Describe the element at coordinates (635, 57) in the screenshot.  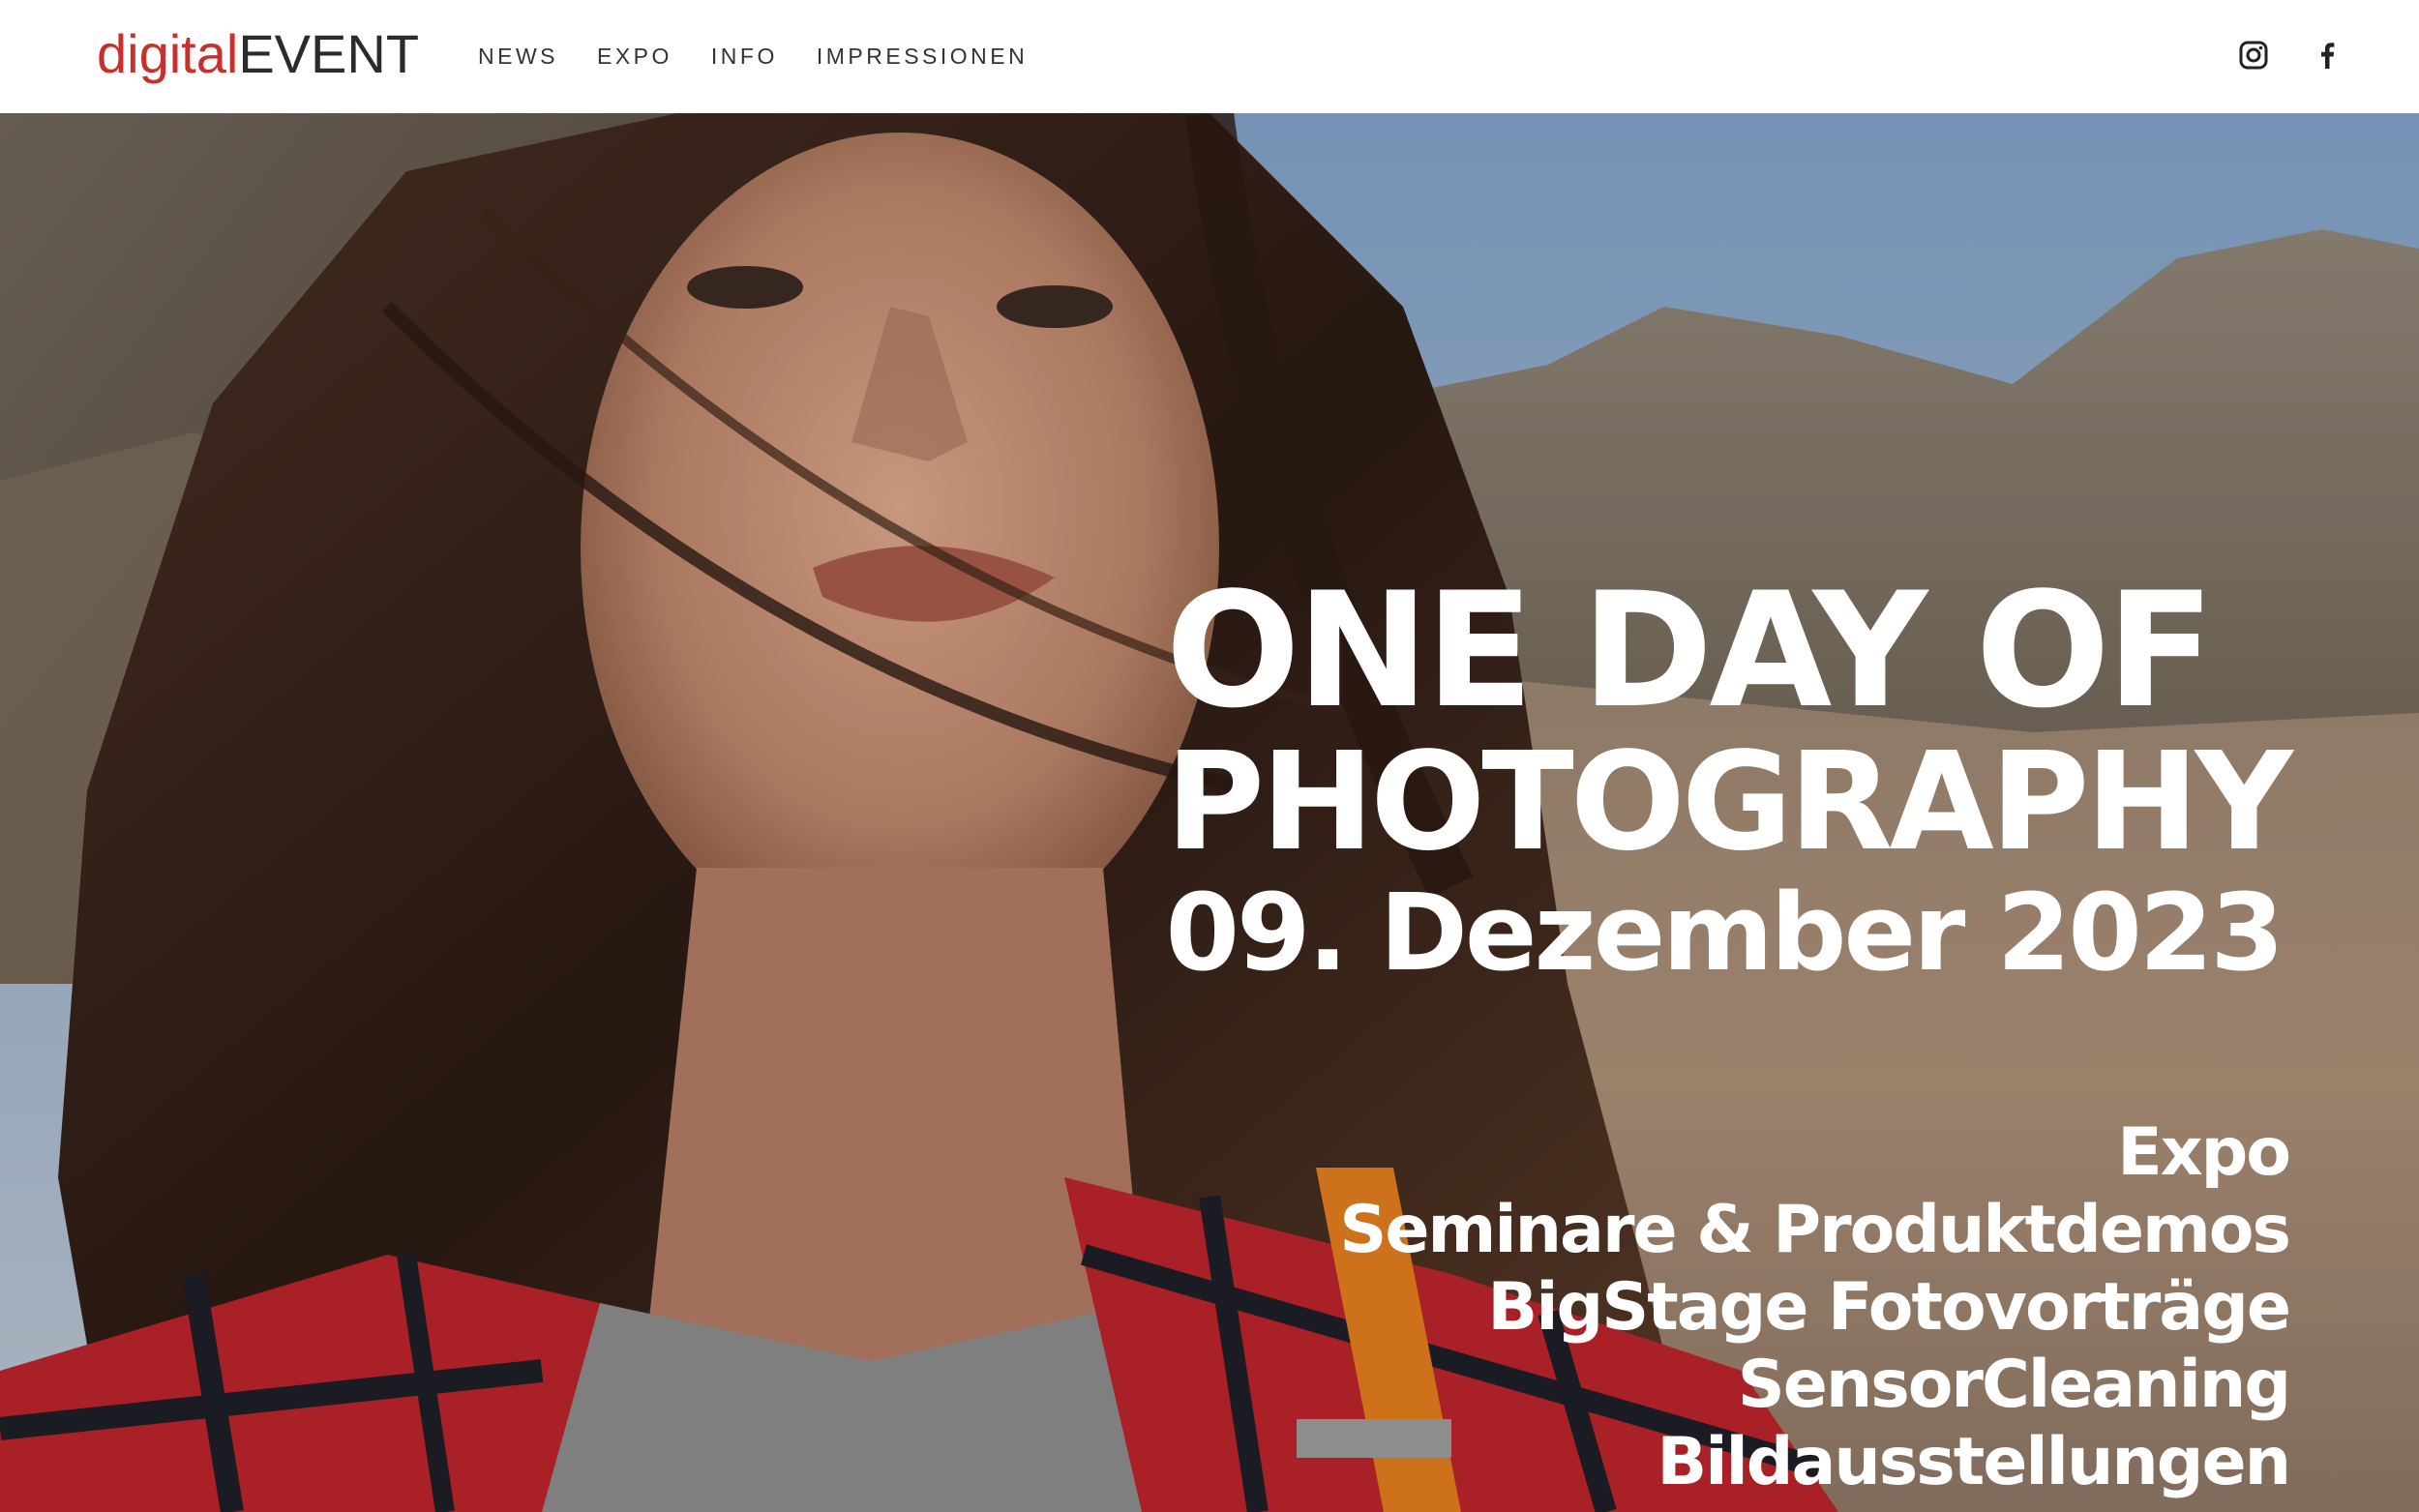
I see `nav-item-expo: EXPO` at that location.